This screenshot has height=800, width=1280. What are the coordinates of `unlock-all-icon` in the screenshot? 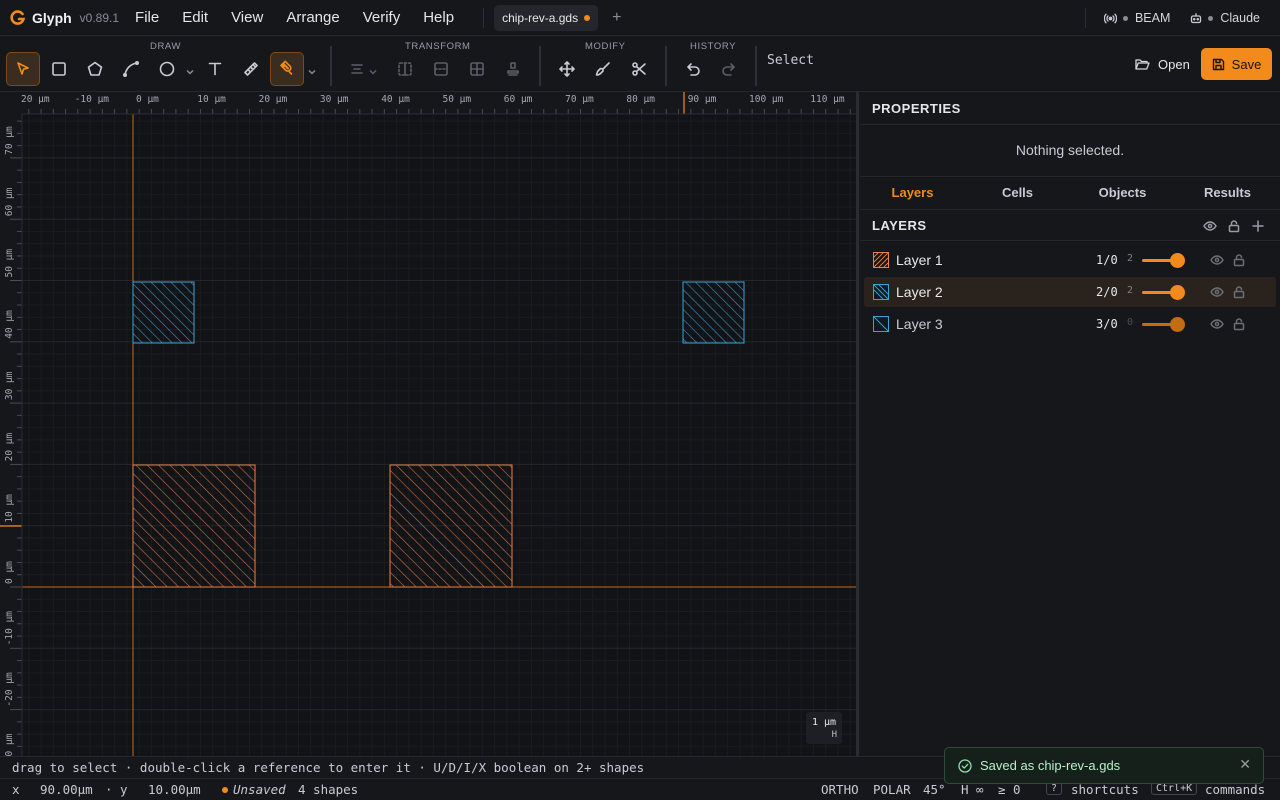 It's located at (1234, 226).